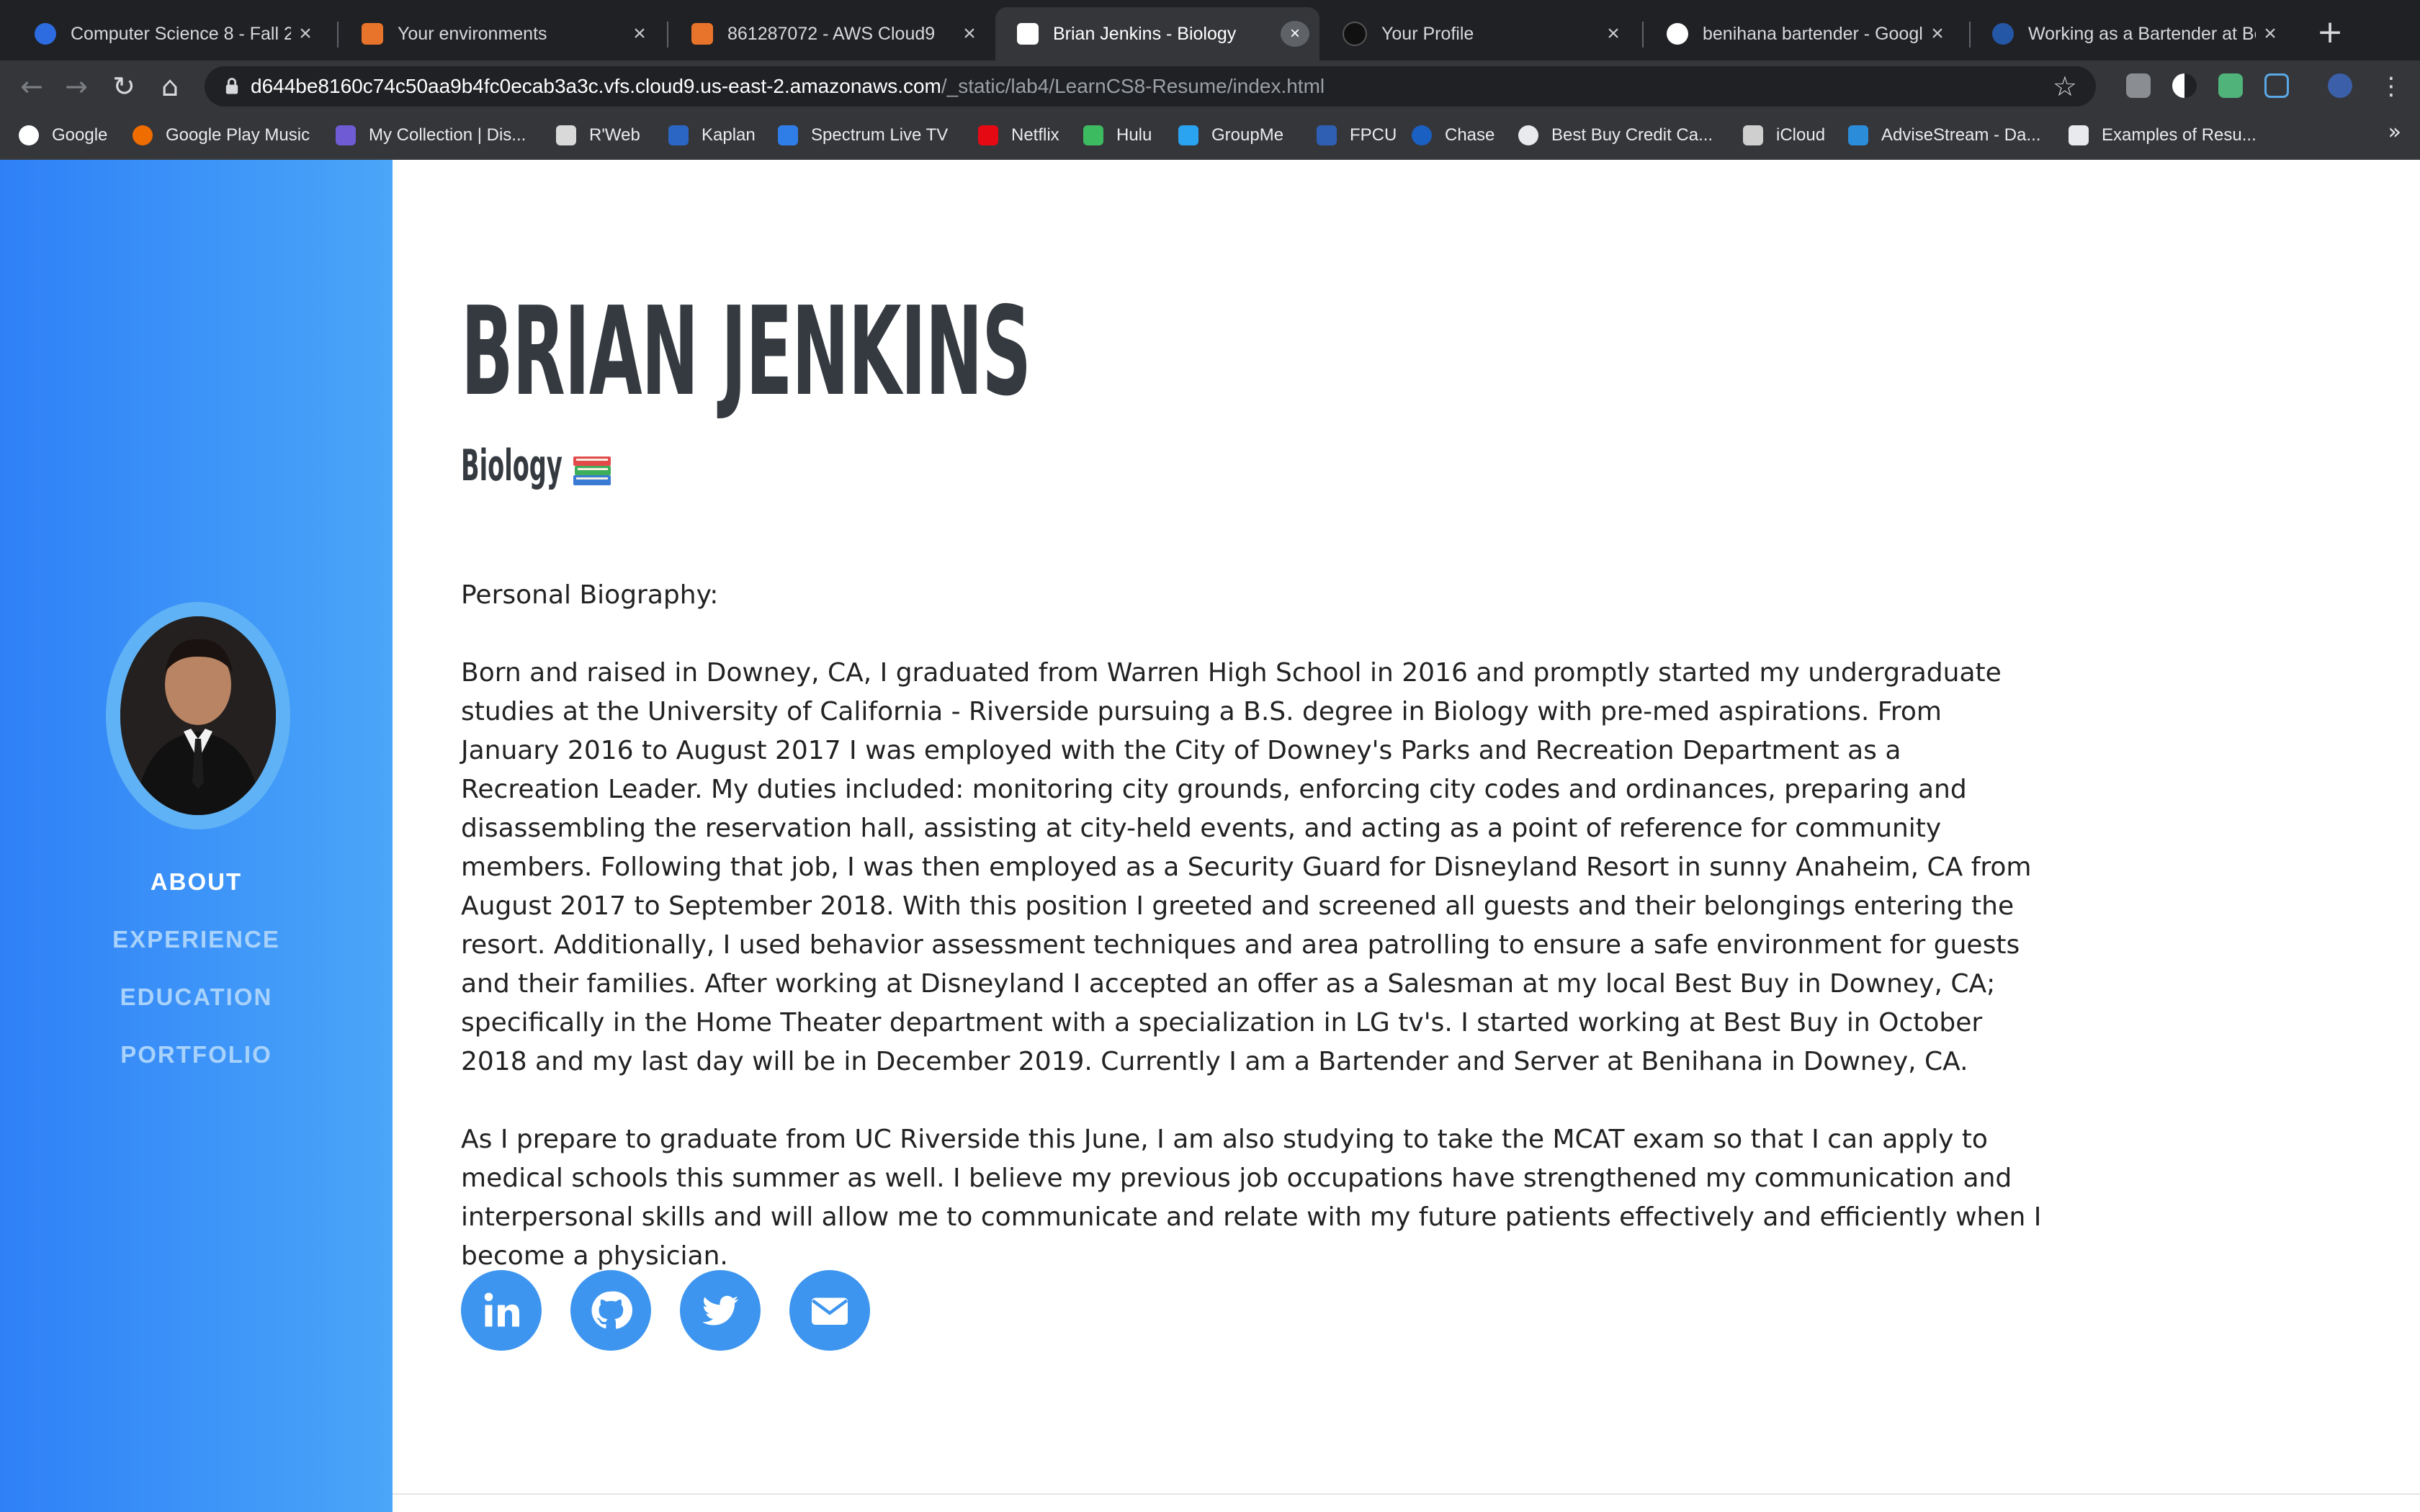 This screenshot has height=1512, width=2420. I want to click on new-tab-button: +, so click(2330, 32).